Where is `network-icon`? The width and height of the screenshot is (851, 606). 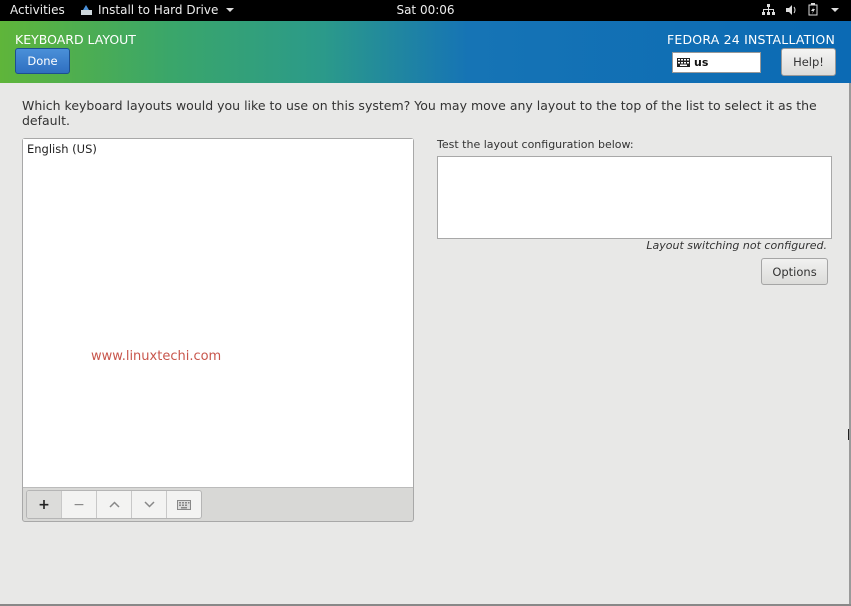
network-icon is located at coordinates (768, 9).